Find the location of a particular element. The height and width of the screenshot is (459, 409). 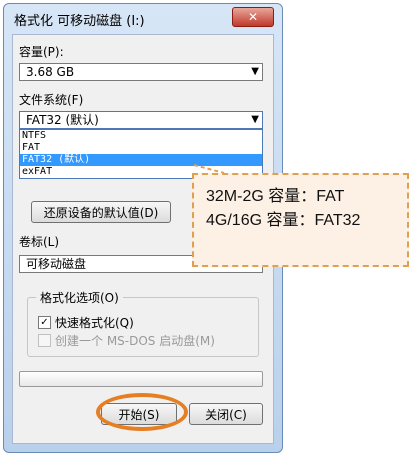

close-icon: ✕ is located at coordinates (253, 17).